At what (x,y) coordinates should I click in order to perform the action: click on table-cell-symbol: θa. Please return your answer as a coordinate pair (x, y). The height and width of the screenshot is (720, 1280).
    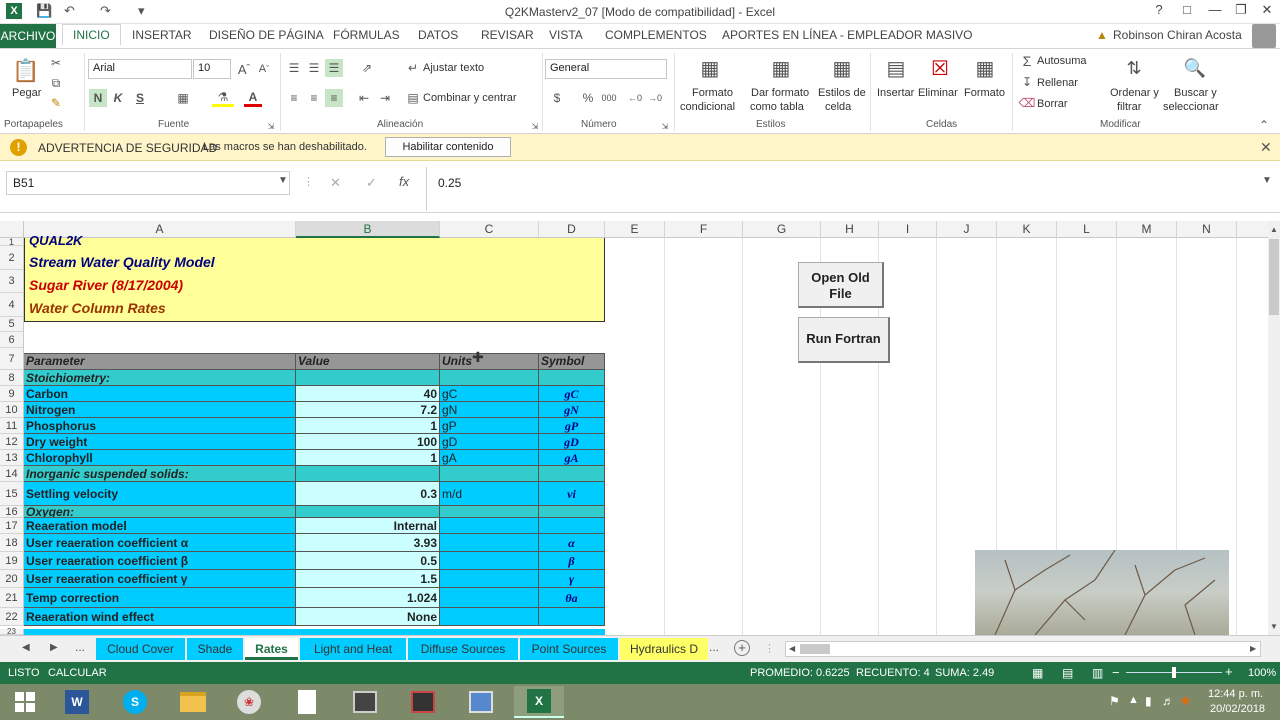
    Looking at the image, I should click on (572, 598).